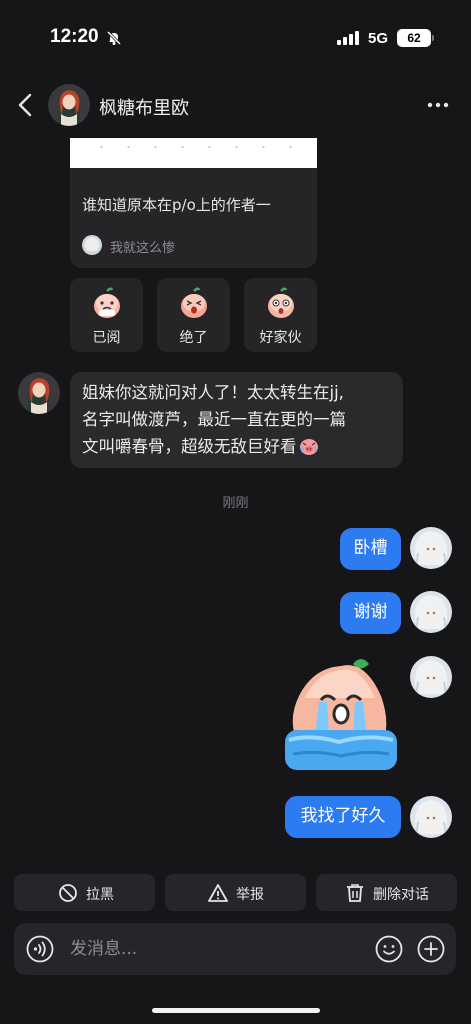 The width and height of the screenshot is (471, 1024). I want to click on peach-wow-emoji-icon, so click(194, 302).